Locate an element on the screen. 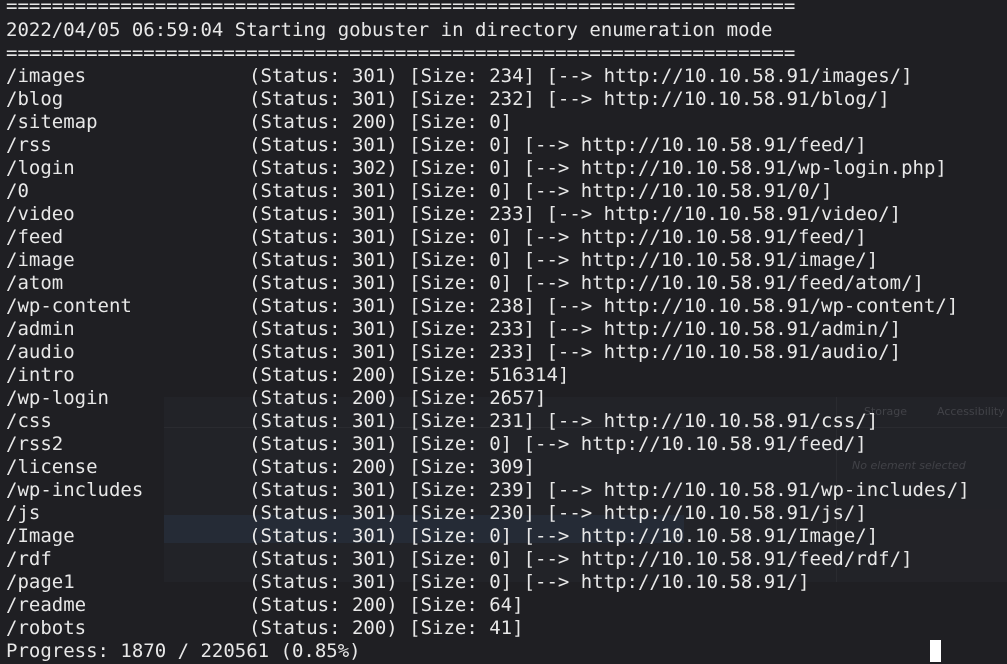 This screenshot has height=664, width=1007. result-redirect: [--> http://10.10.58.91/wp-includes/] is located at coordinates (758, 490).